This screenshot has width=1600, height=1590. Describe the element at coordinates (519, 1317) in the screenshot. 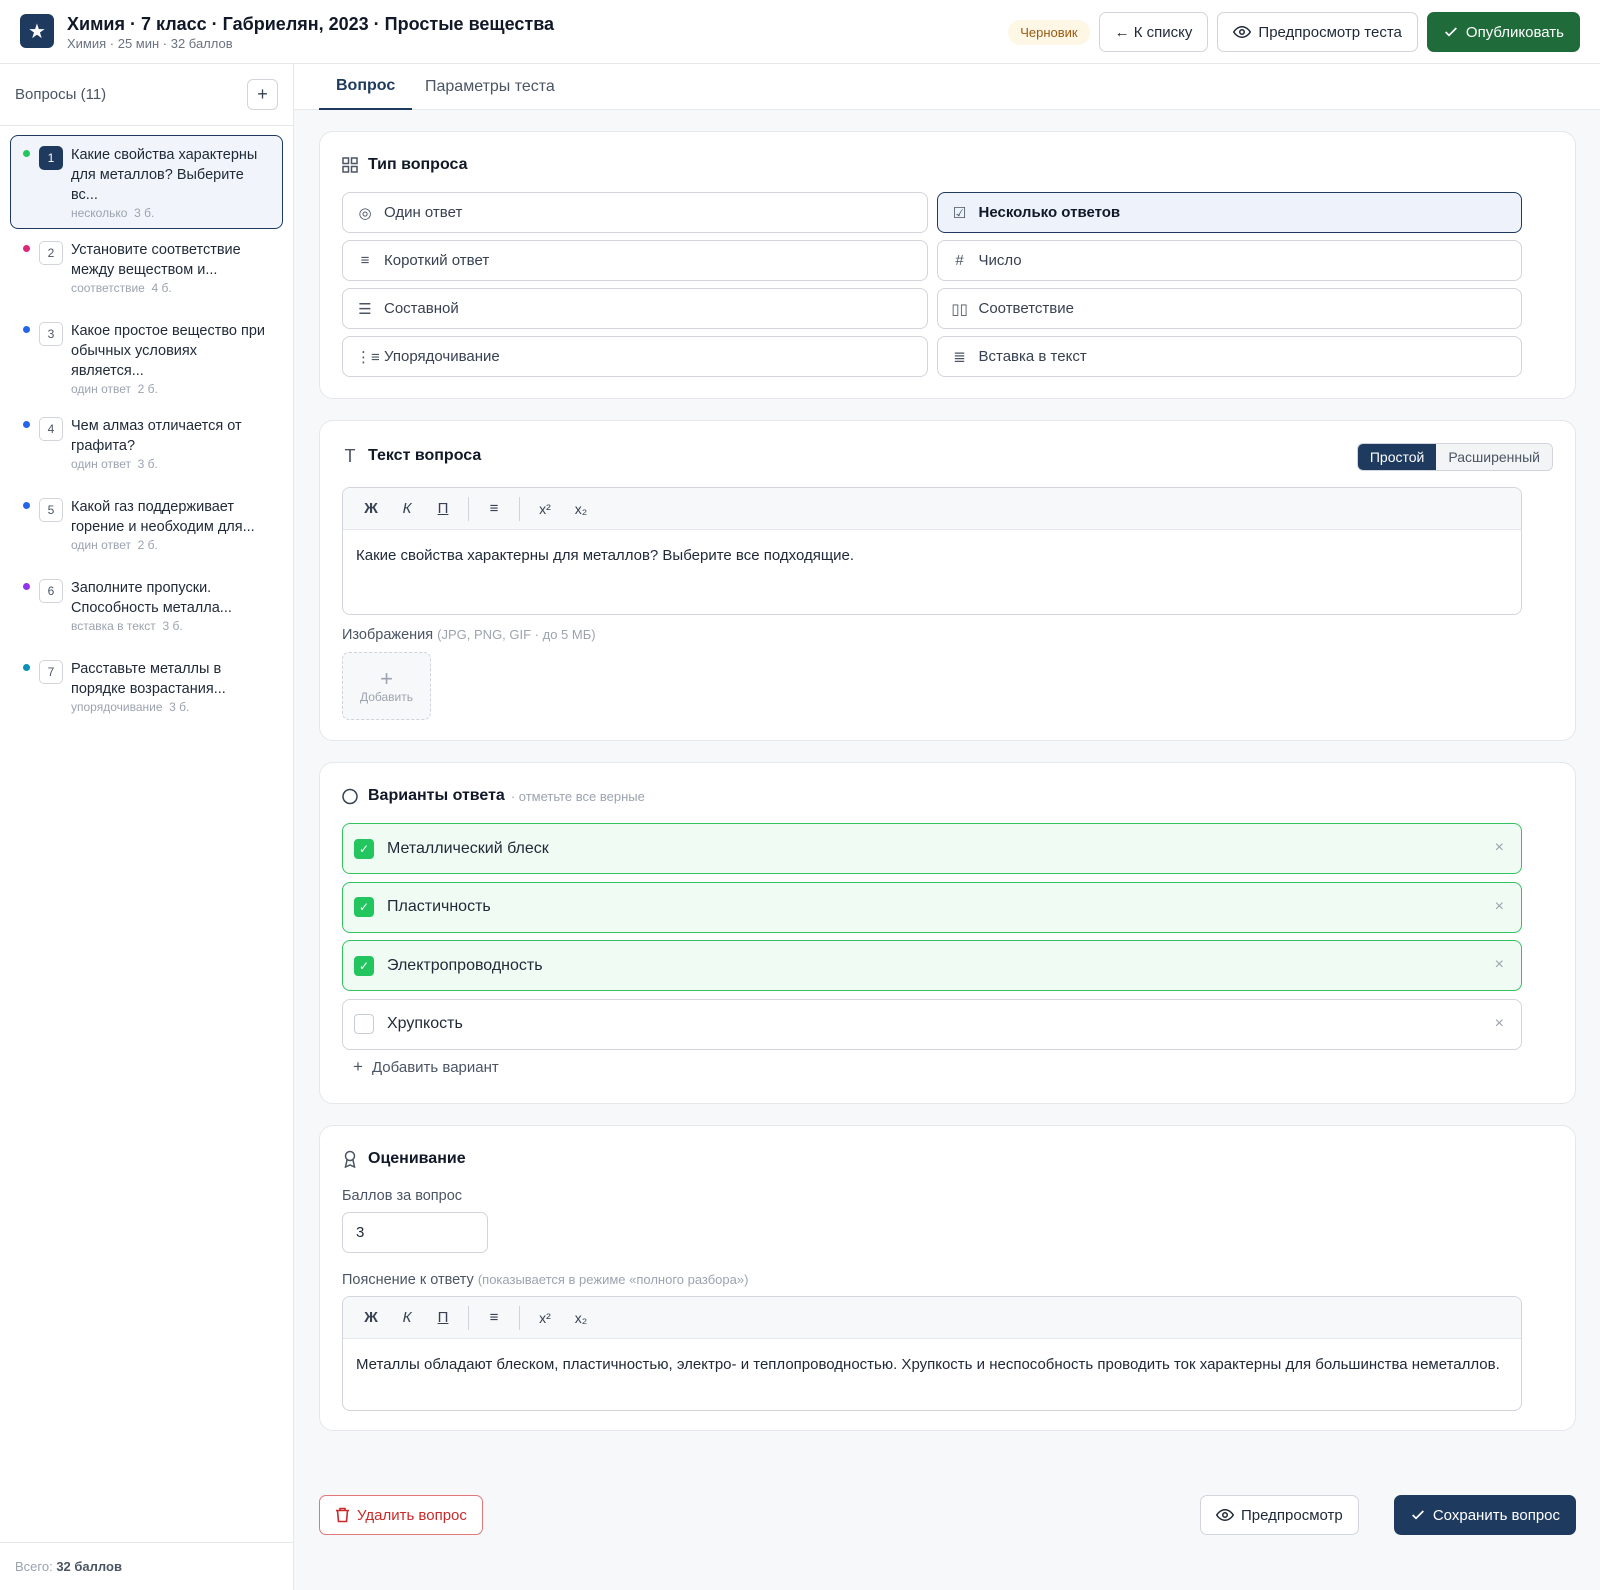

I see `toolbar-divider` at that location.